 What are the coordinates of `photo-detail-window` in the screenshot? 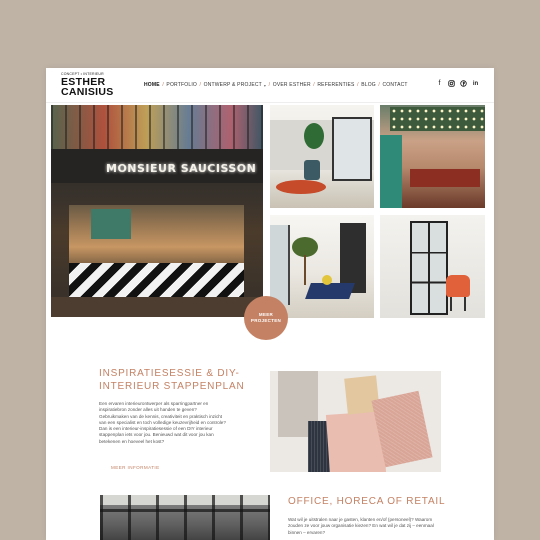 It's located at (280, 265).